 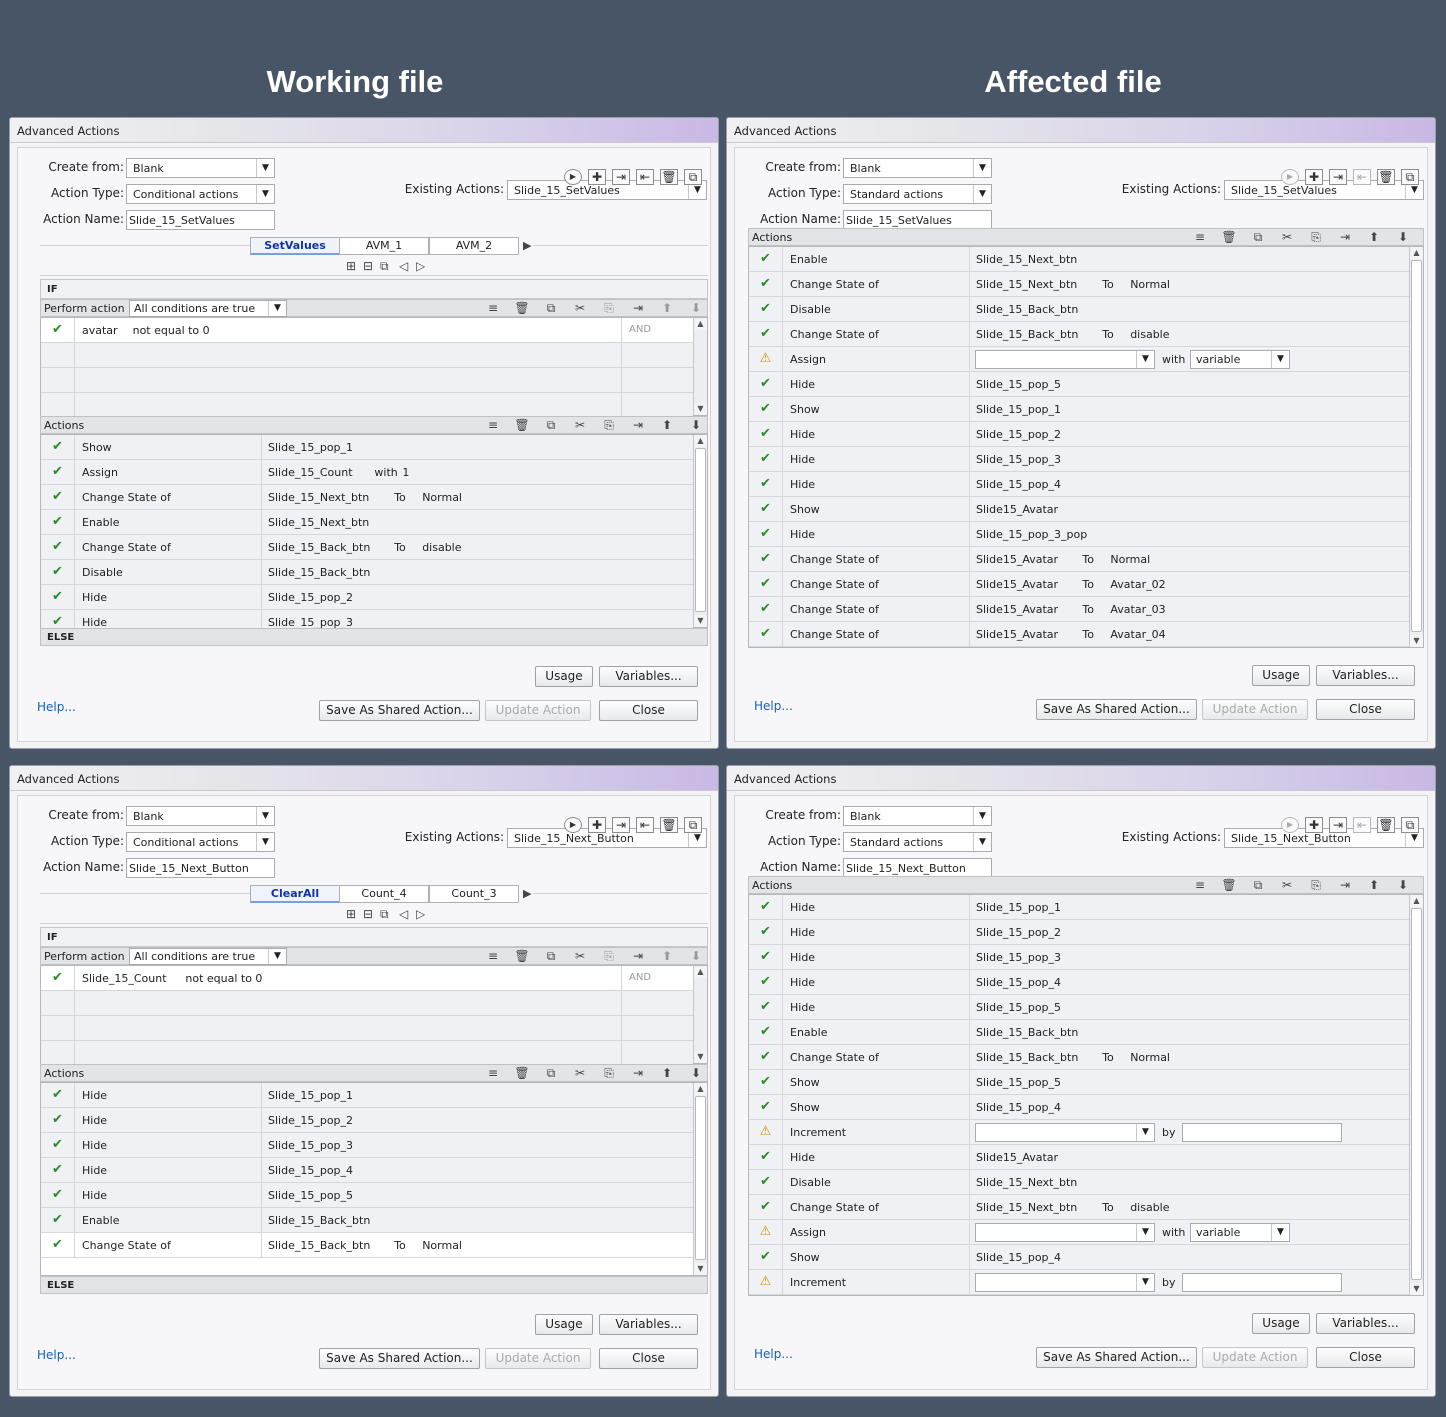 What do you see at coordinates (367, 978) in the screenshot?
I see `condition-row: ✔ Slide_15_Count not equal to 0 AND` at bounding box center [367, 978].